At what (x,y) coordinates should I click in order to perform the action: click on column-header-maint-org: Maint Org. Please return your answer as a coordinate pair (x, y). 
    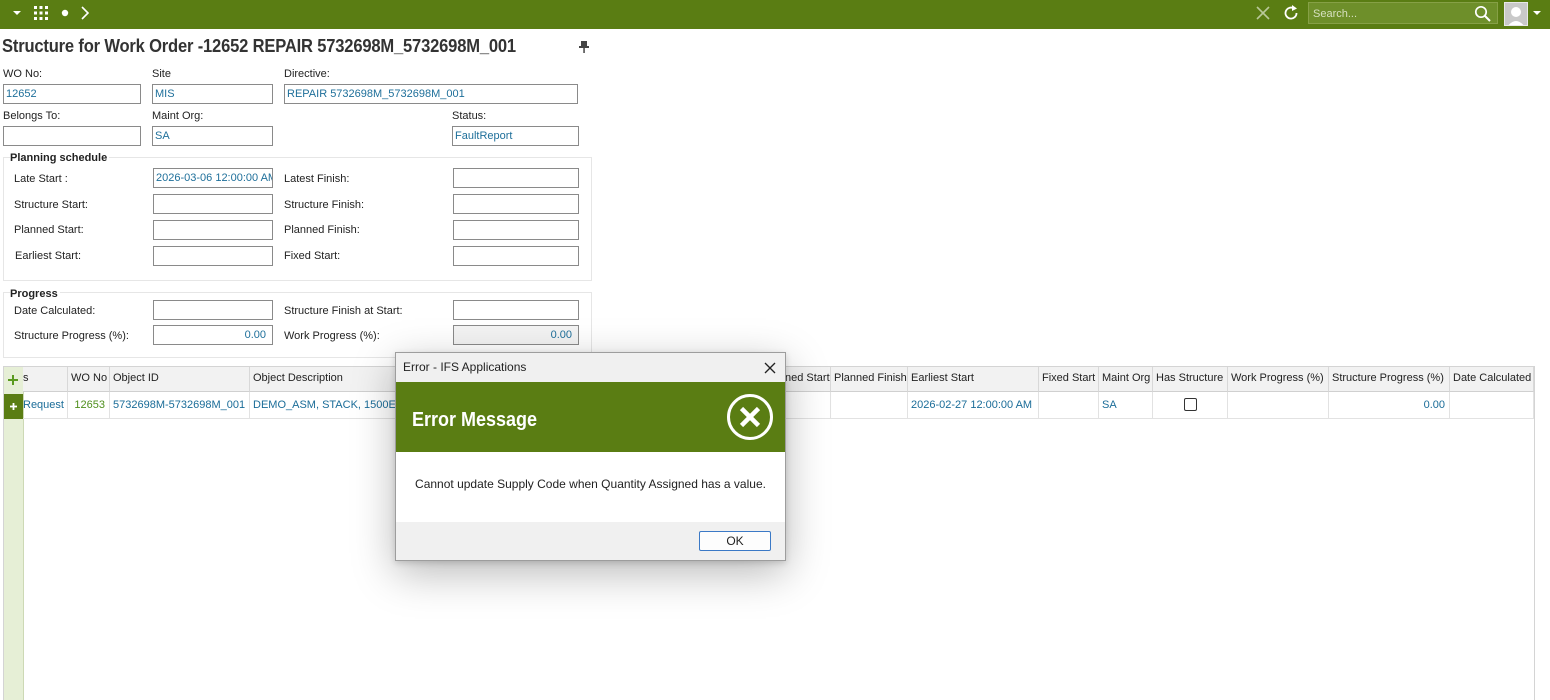
    Looking at the image, I should click on (1126, 379).